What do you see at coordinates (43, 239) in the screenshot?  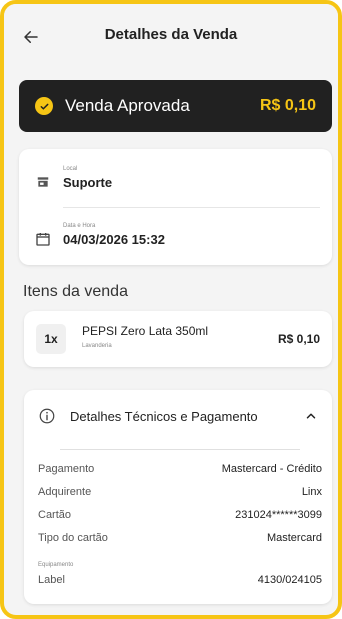 I see `calendar-icon` at bounding box center [43, 239].